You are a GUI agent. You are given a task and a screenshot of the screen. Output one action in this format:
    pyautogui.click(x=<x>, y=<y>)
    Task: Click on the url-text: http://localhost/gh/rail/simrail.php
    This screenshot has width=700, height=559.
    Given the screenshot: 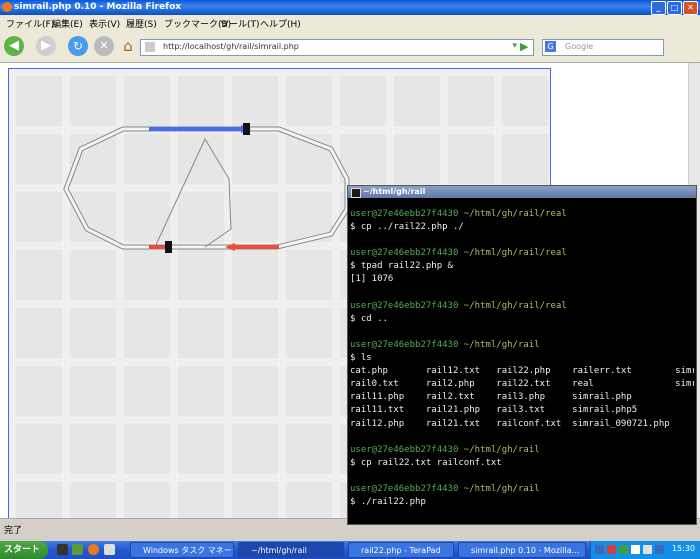 What is the action you would take?
    pyautogui.click(x=231, y=46)
    